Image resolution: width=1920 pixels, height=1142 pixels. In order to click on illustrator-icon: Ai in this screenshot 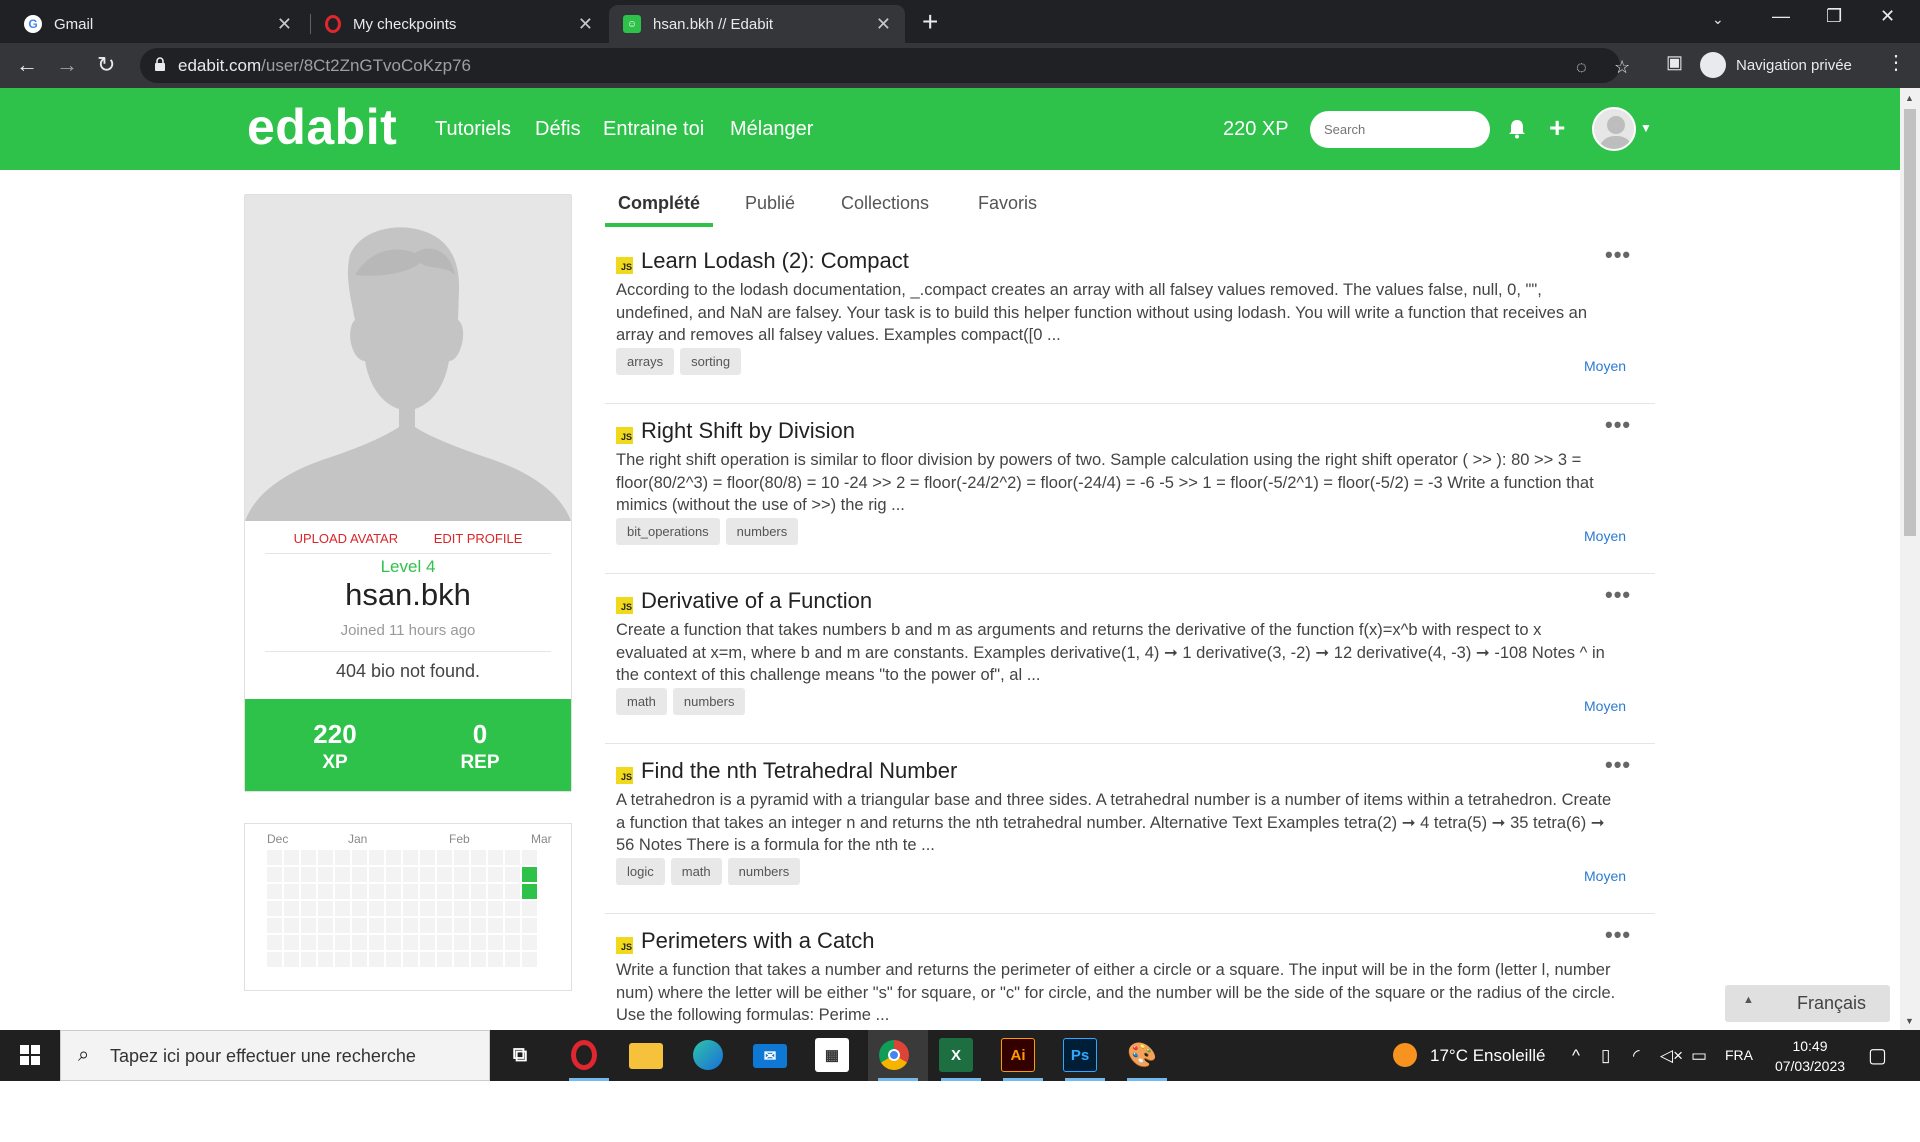, I will do `click(1018, 1055)`.